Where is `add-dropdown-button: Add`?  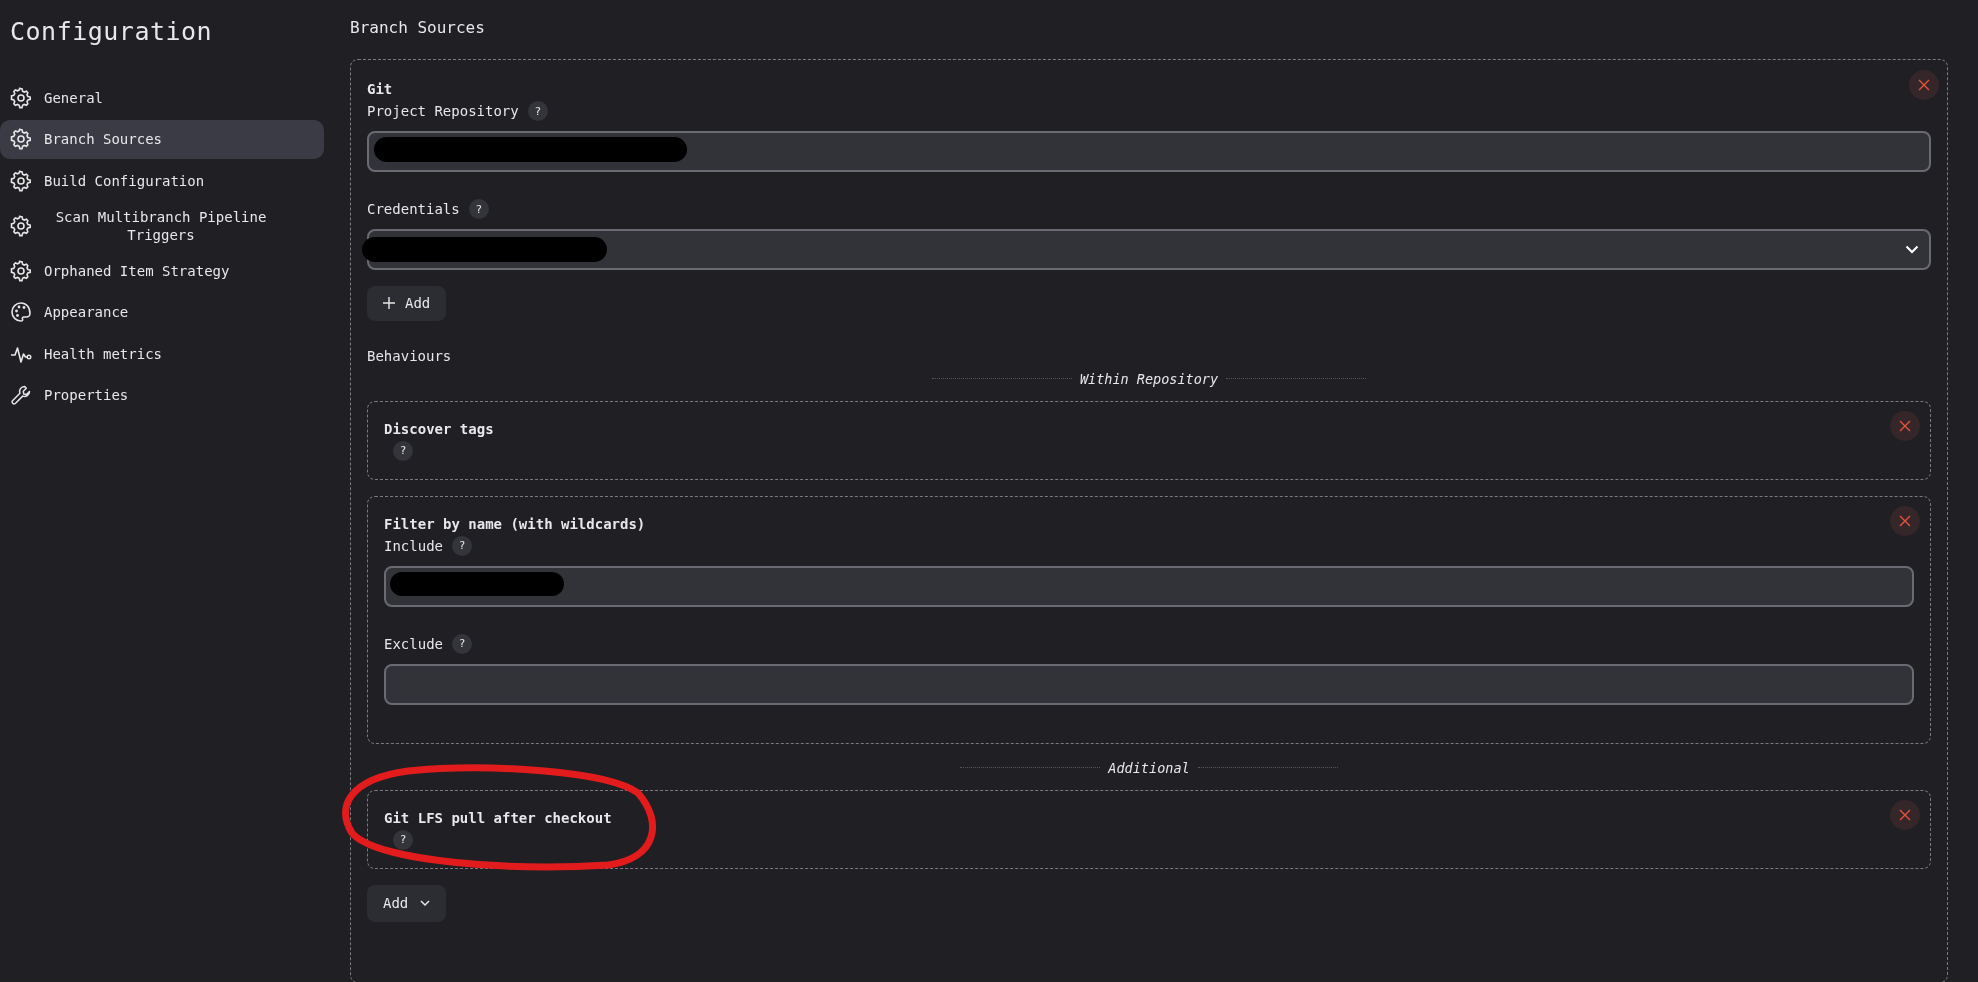
add-dropdown-button: Add is located at coordinates (407, 903).